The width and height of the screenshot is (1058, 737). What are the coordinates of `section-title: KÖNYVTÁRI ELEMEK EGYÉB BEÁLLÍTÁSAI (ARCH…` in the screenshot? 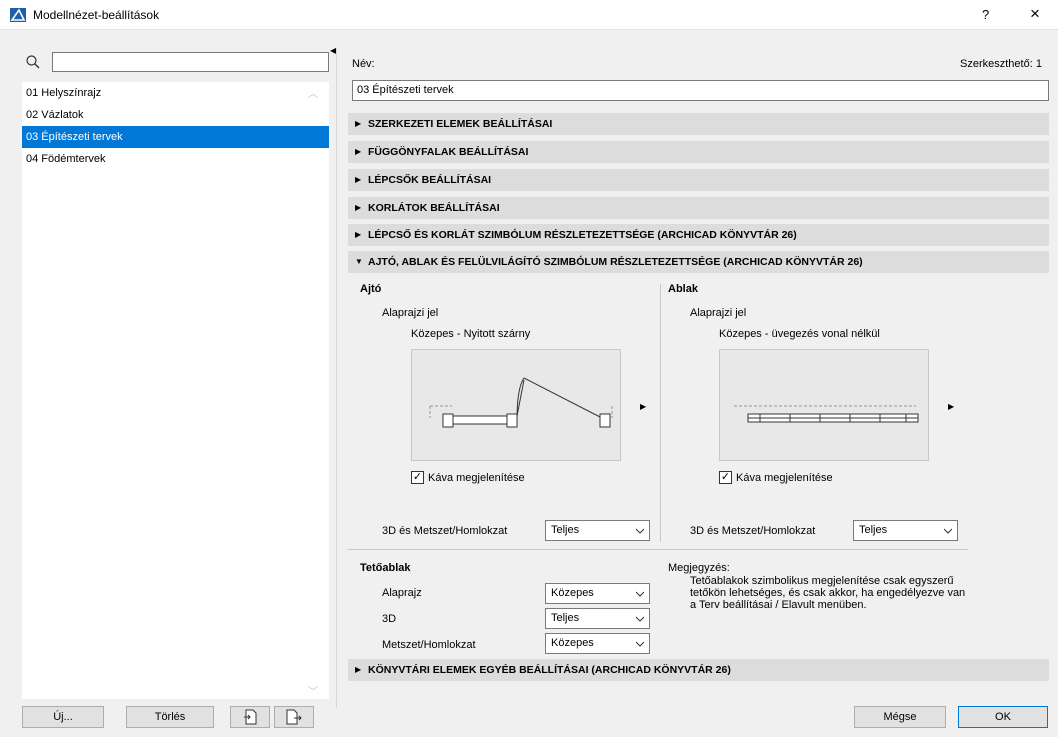 It's located at (549, 670).